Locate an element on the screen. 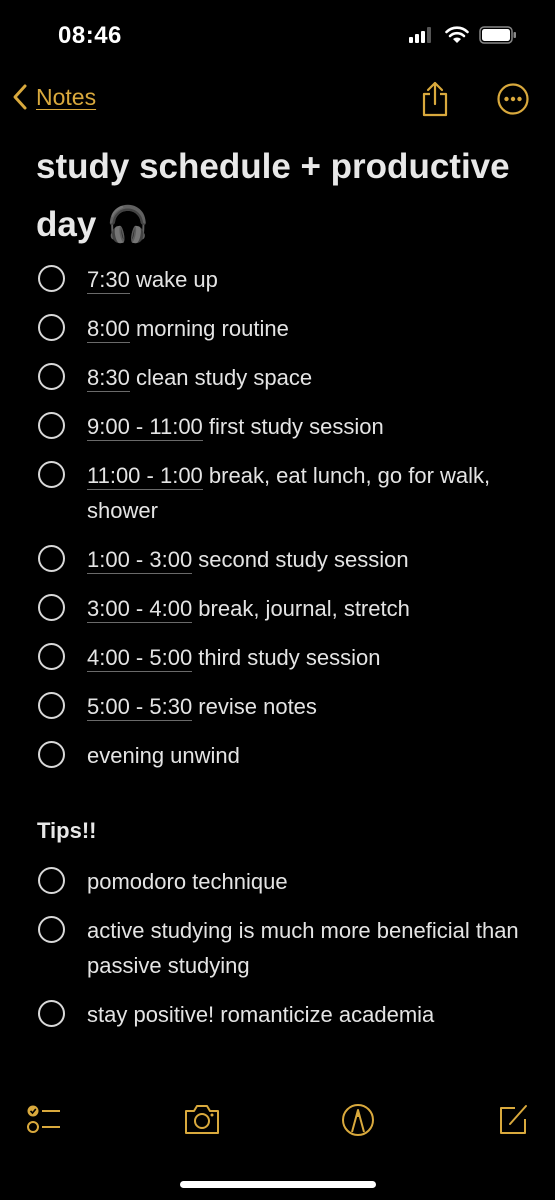  compose-button is located at coordinates (514, 1121).